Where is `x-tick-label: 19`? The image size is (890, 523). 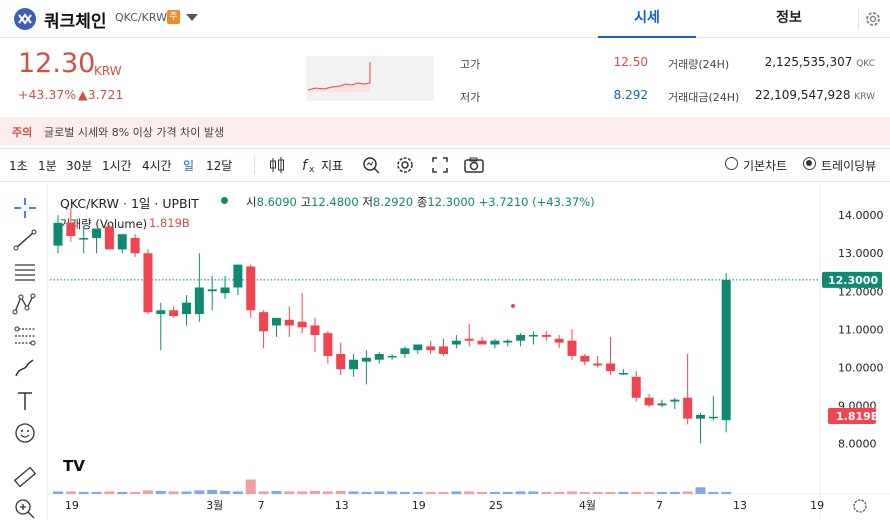 x-tick-label: 19 is located at coordinates (817, 505).